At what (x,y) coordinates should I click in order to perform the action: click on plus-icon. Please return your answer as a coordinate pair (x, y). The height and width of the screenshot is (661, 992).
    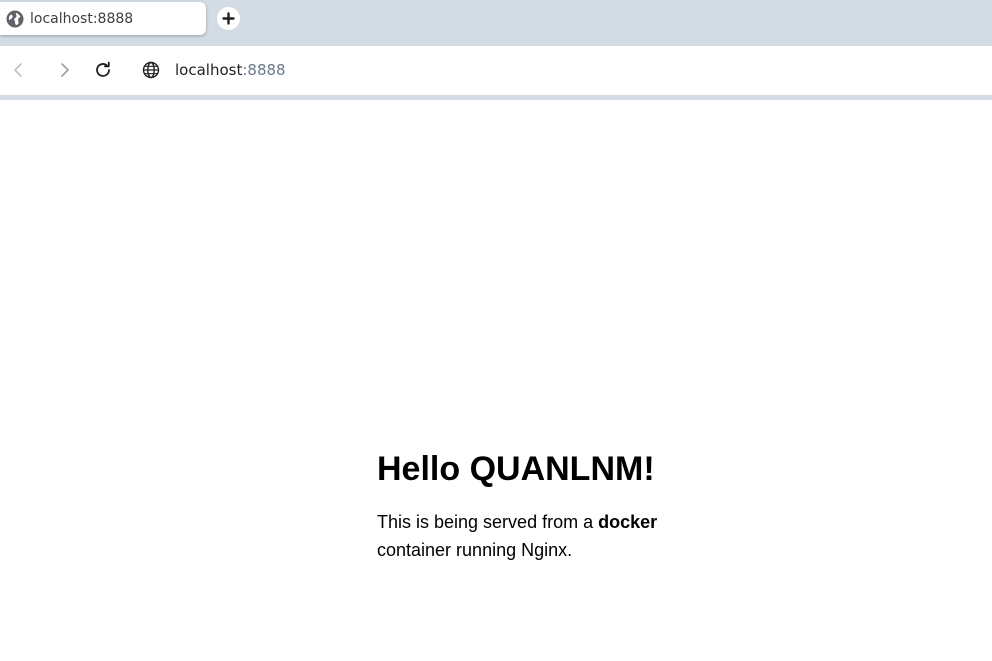
    Looking at the image, I should click on (228, 18).